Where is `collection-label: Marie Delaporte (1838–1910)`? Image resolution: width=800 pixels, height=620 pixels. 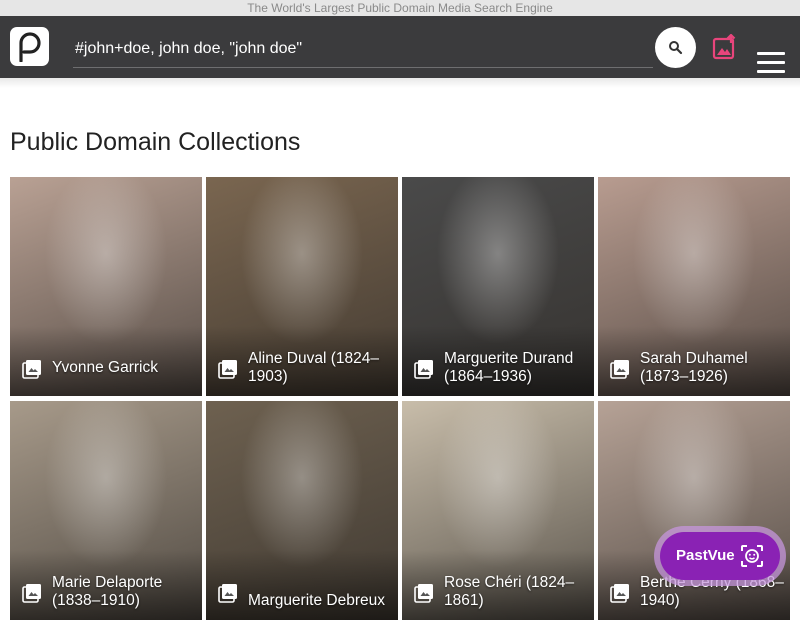
collection-label: Marie Delaporte (1838–1910) is located at coordinates (107, 591).